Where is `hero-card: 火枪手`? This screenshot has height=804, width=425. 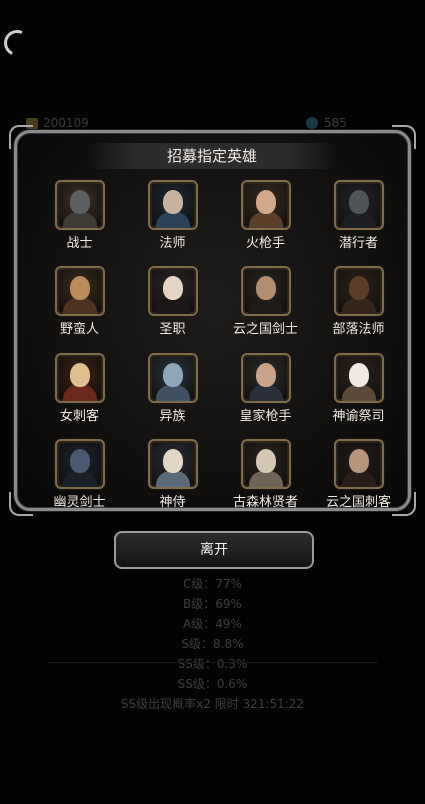 hero-card: 火枪手 is located at coordinates (265, 220).